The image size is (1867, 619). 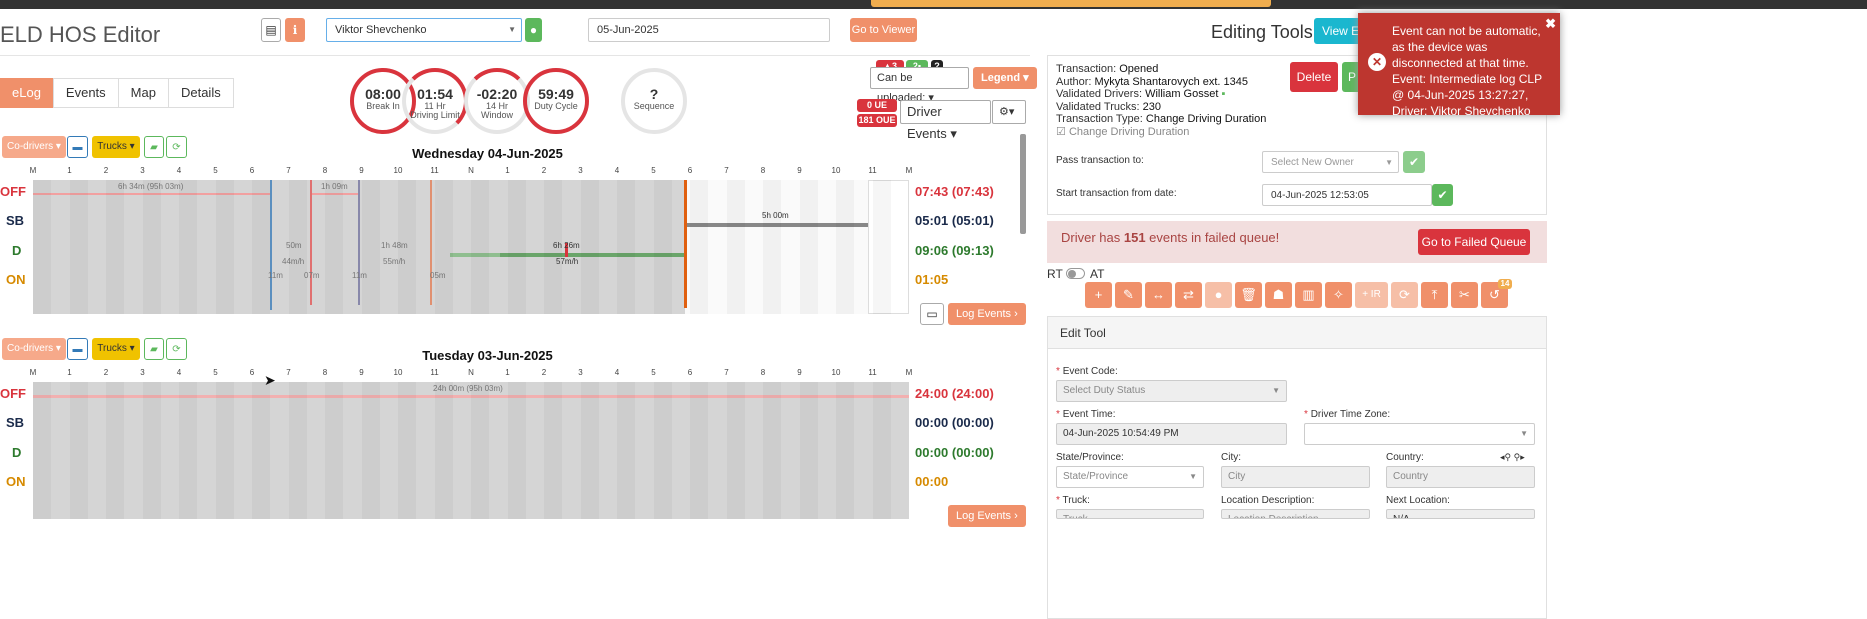 What do you see at coordinates (685, 244) in the screenshot?
I see `current-event-marker` at bounding box center [685, 244].